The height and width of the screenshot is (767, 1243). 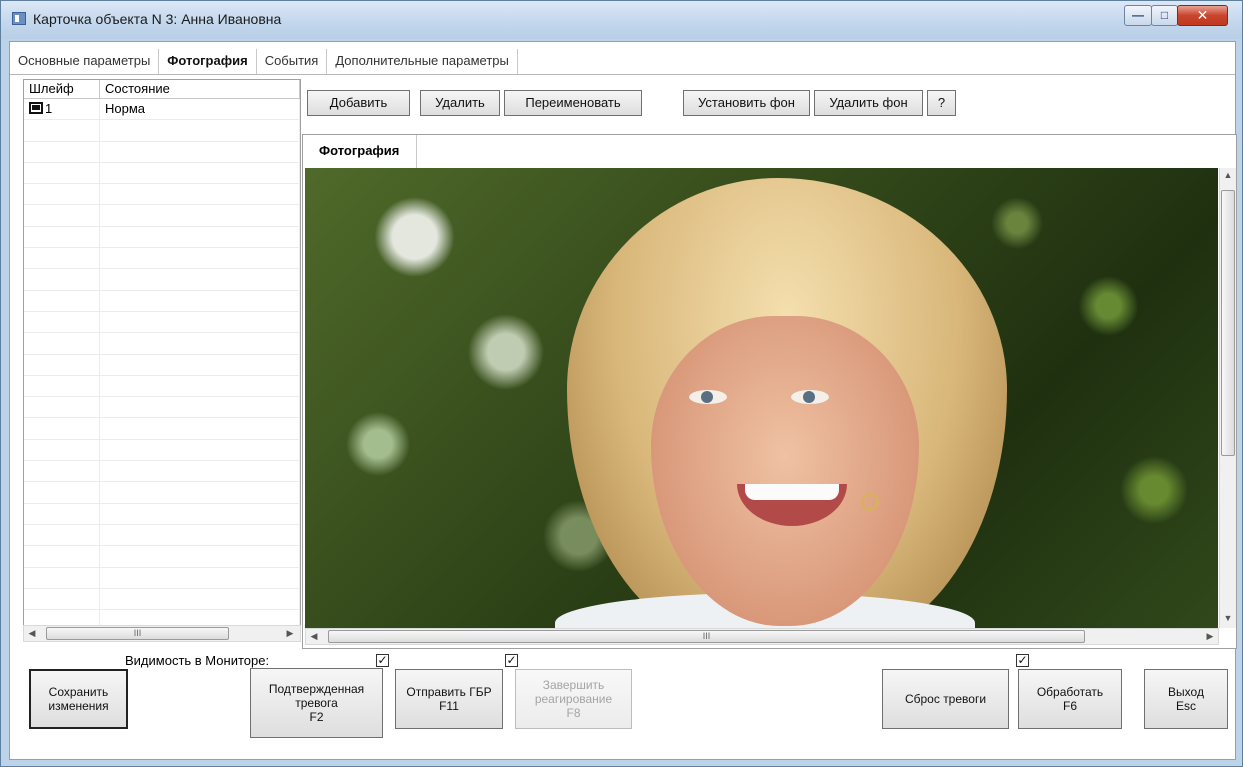 I want to click on column-header-loop: Шлейф, so click(x=62, y=89).